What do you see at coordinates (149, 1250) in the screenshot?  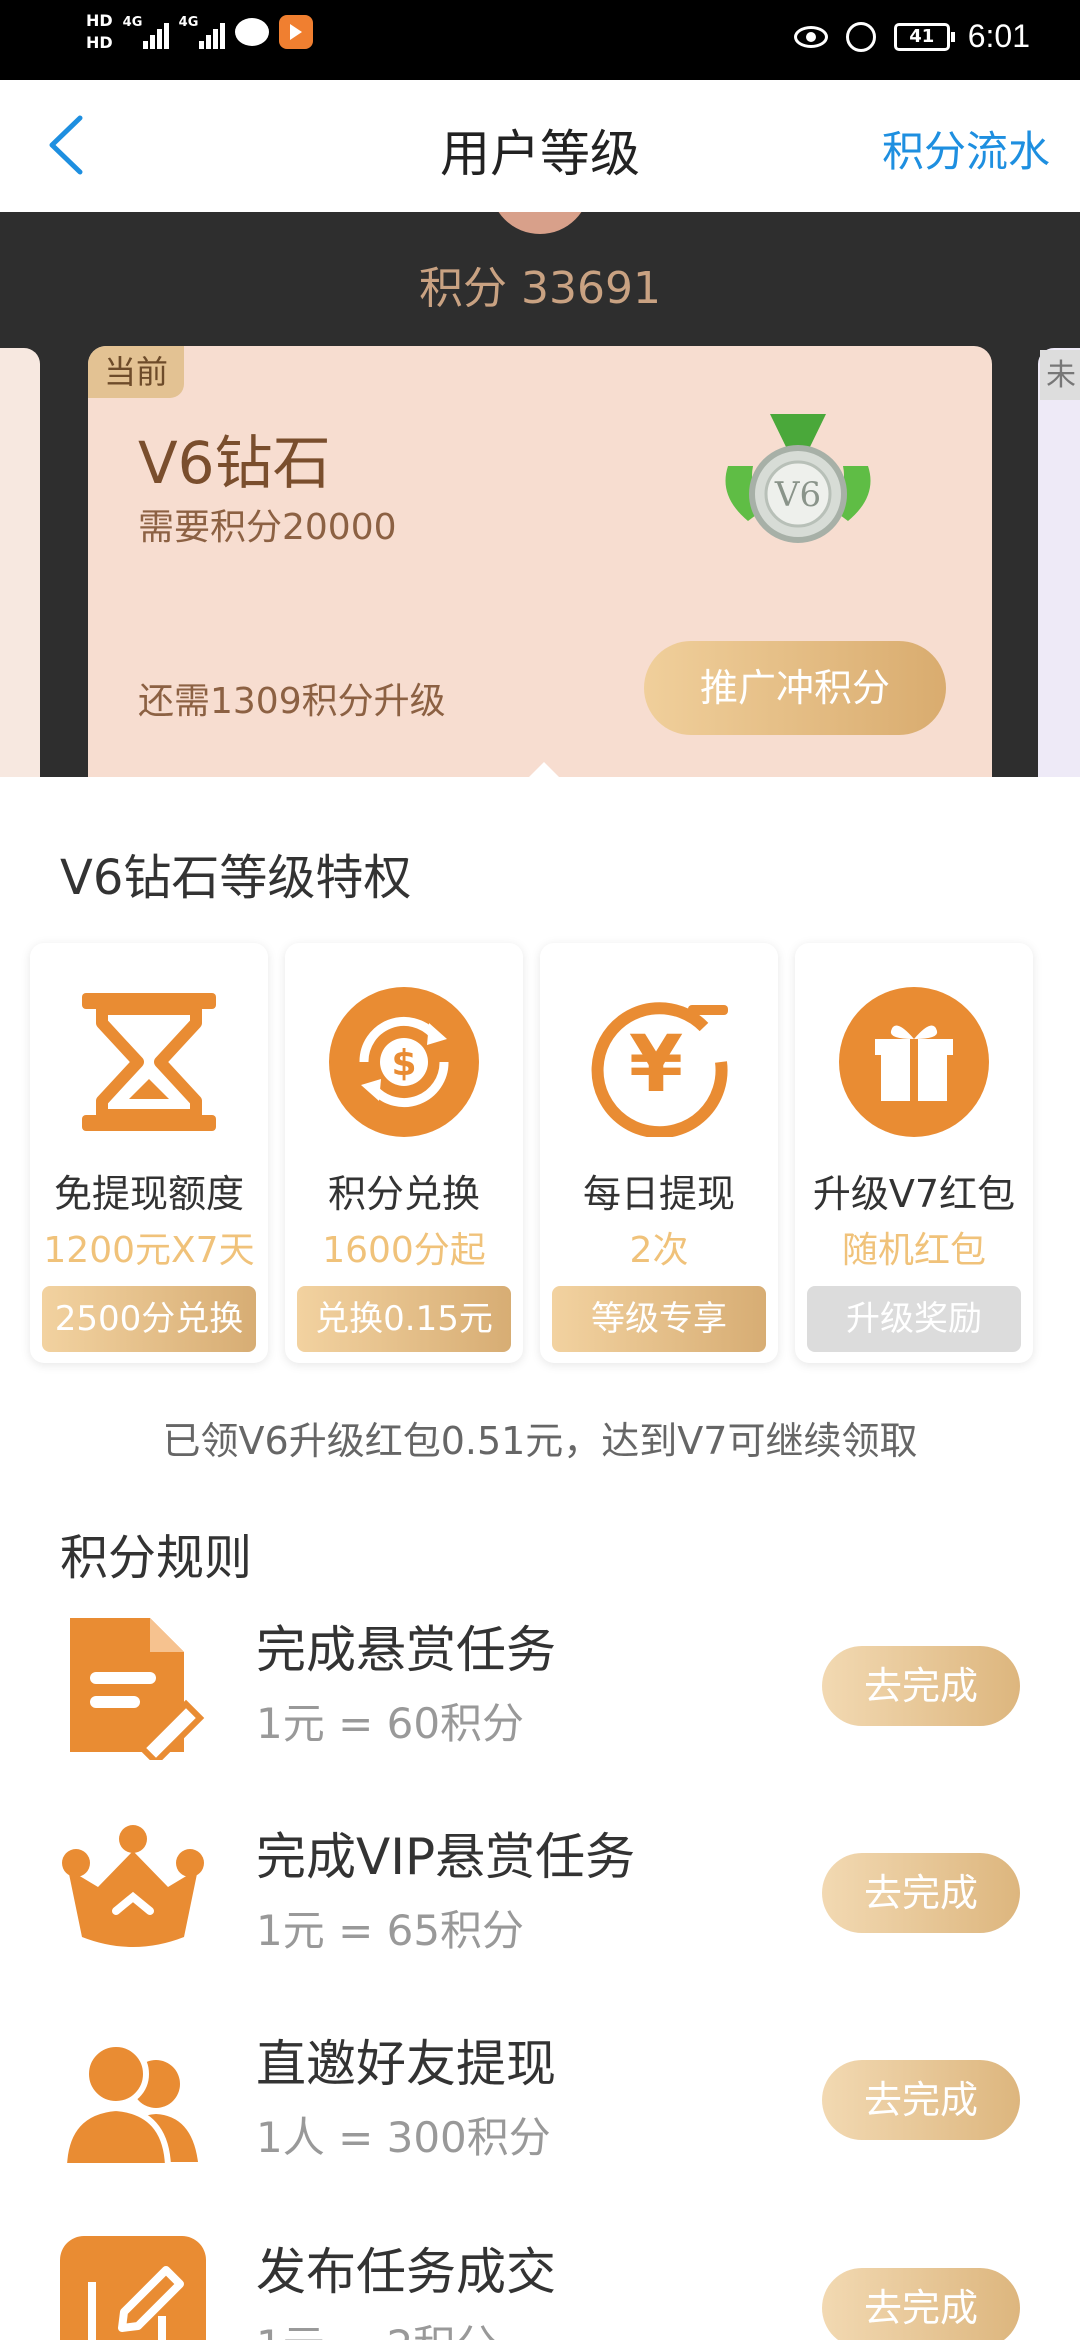 I see `perk-value: 1200元X7天` at bounding box center [149, 1250].